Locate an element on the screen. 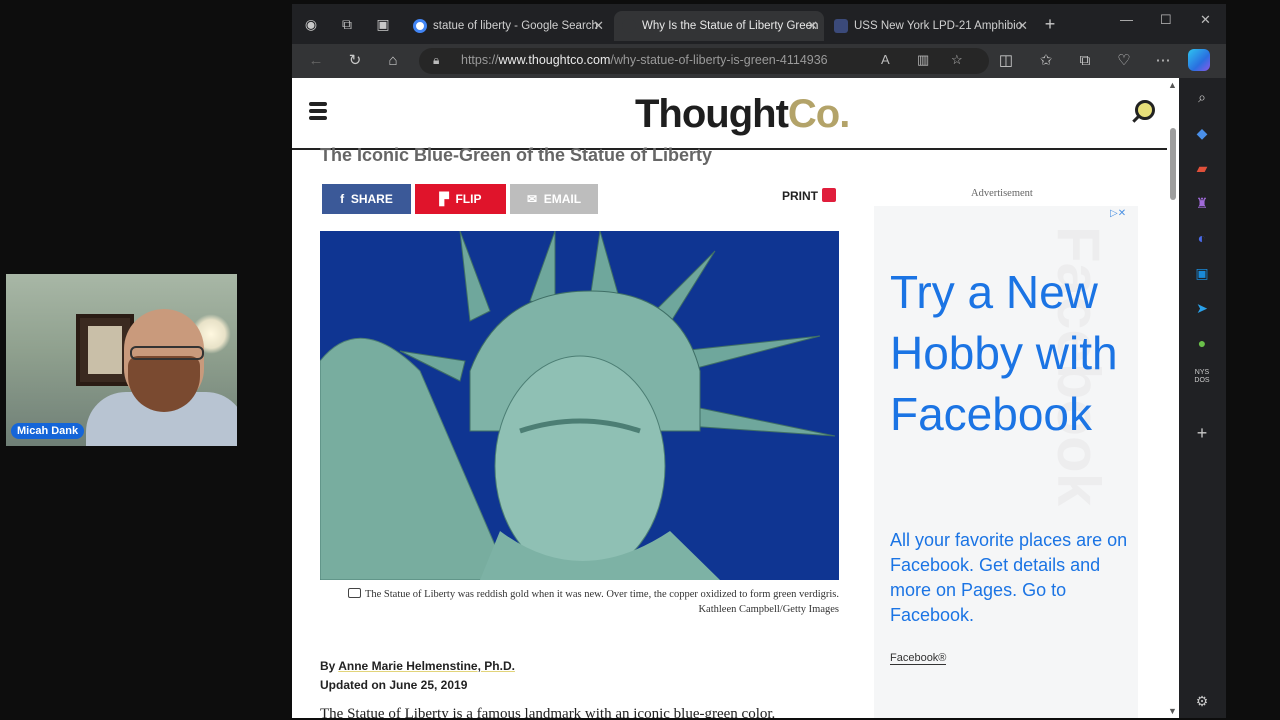  minimize-icon: — is located at coordinates (1126, 19).